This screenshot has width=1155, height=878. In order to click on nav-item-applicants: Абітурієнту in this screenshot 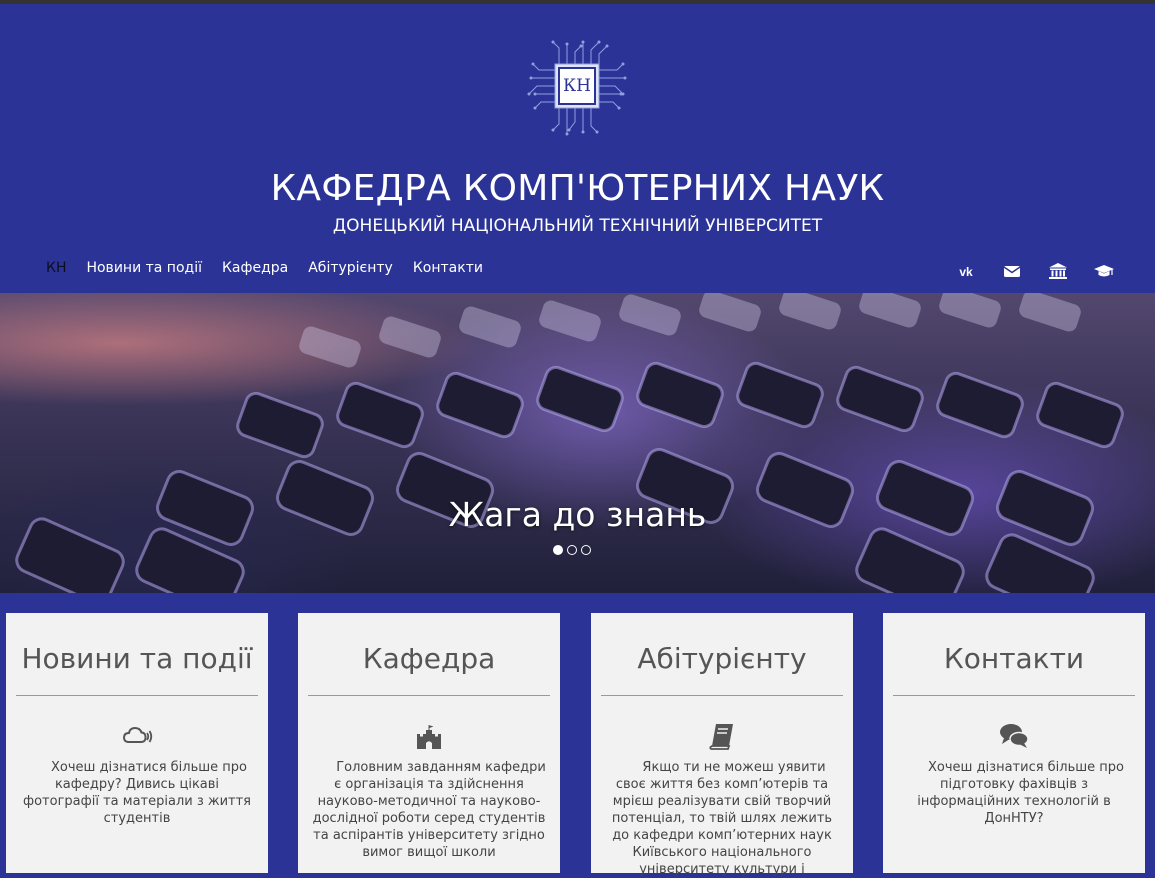, I will do `click(350, 268)`.